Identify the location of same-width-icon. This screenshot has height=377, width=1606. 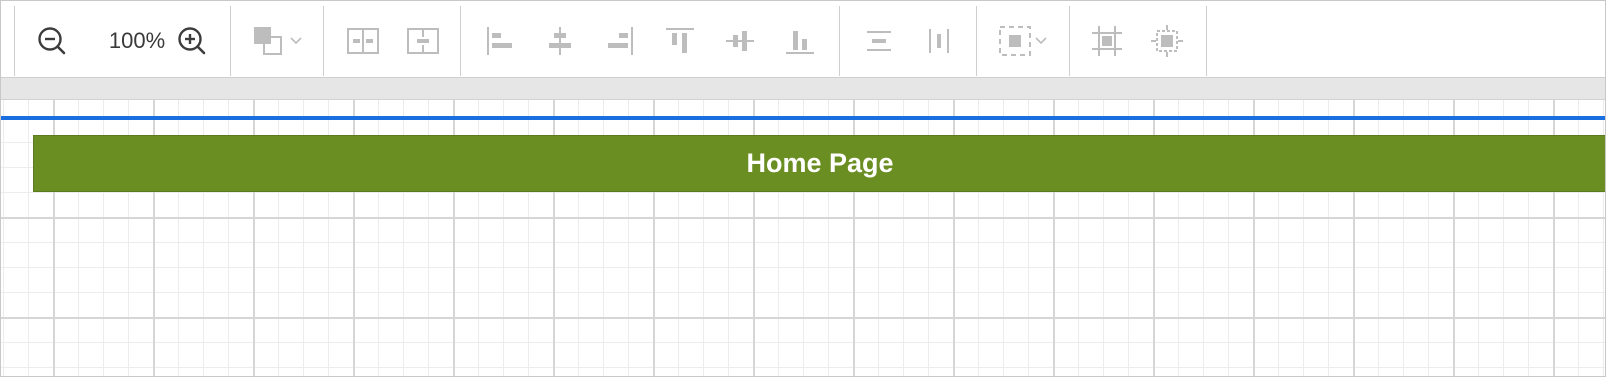
(879, 41).